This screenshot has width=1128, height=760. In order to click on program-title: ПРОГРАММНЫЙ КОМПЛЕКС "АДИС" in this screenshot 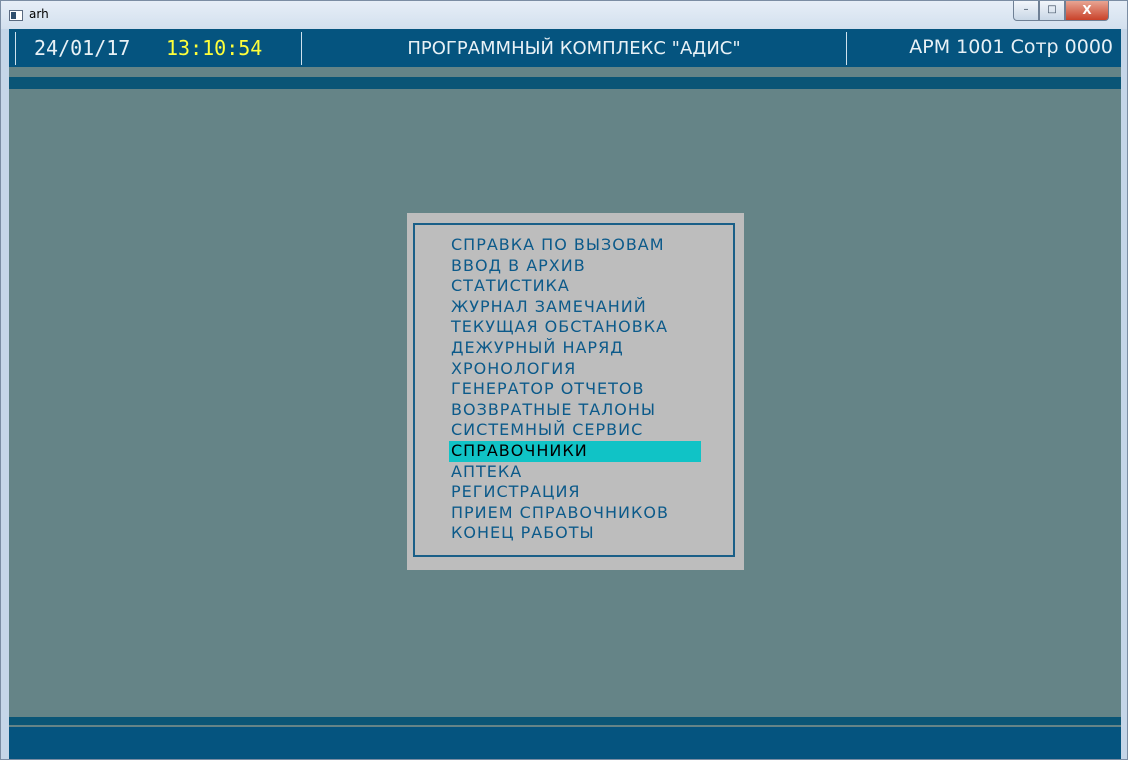, I will do `click(574, 48)`.